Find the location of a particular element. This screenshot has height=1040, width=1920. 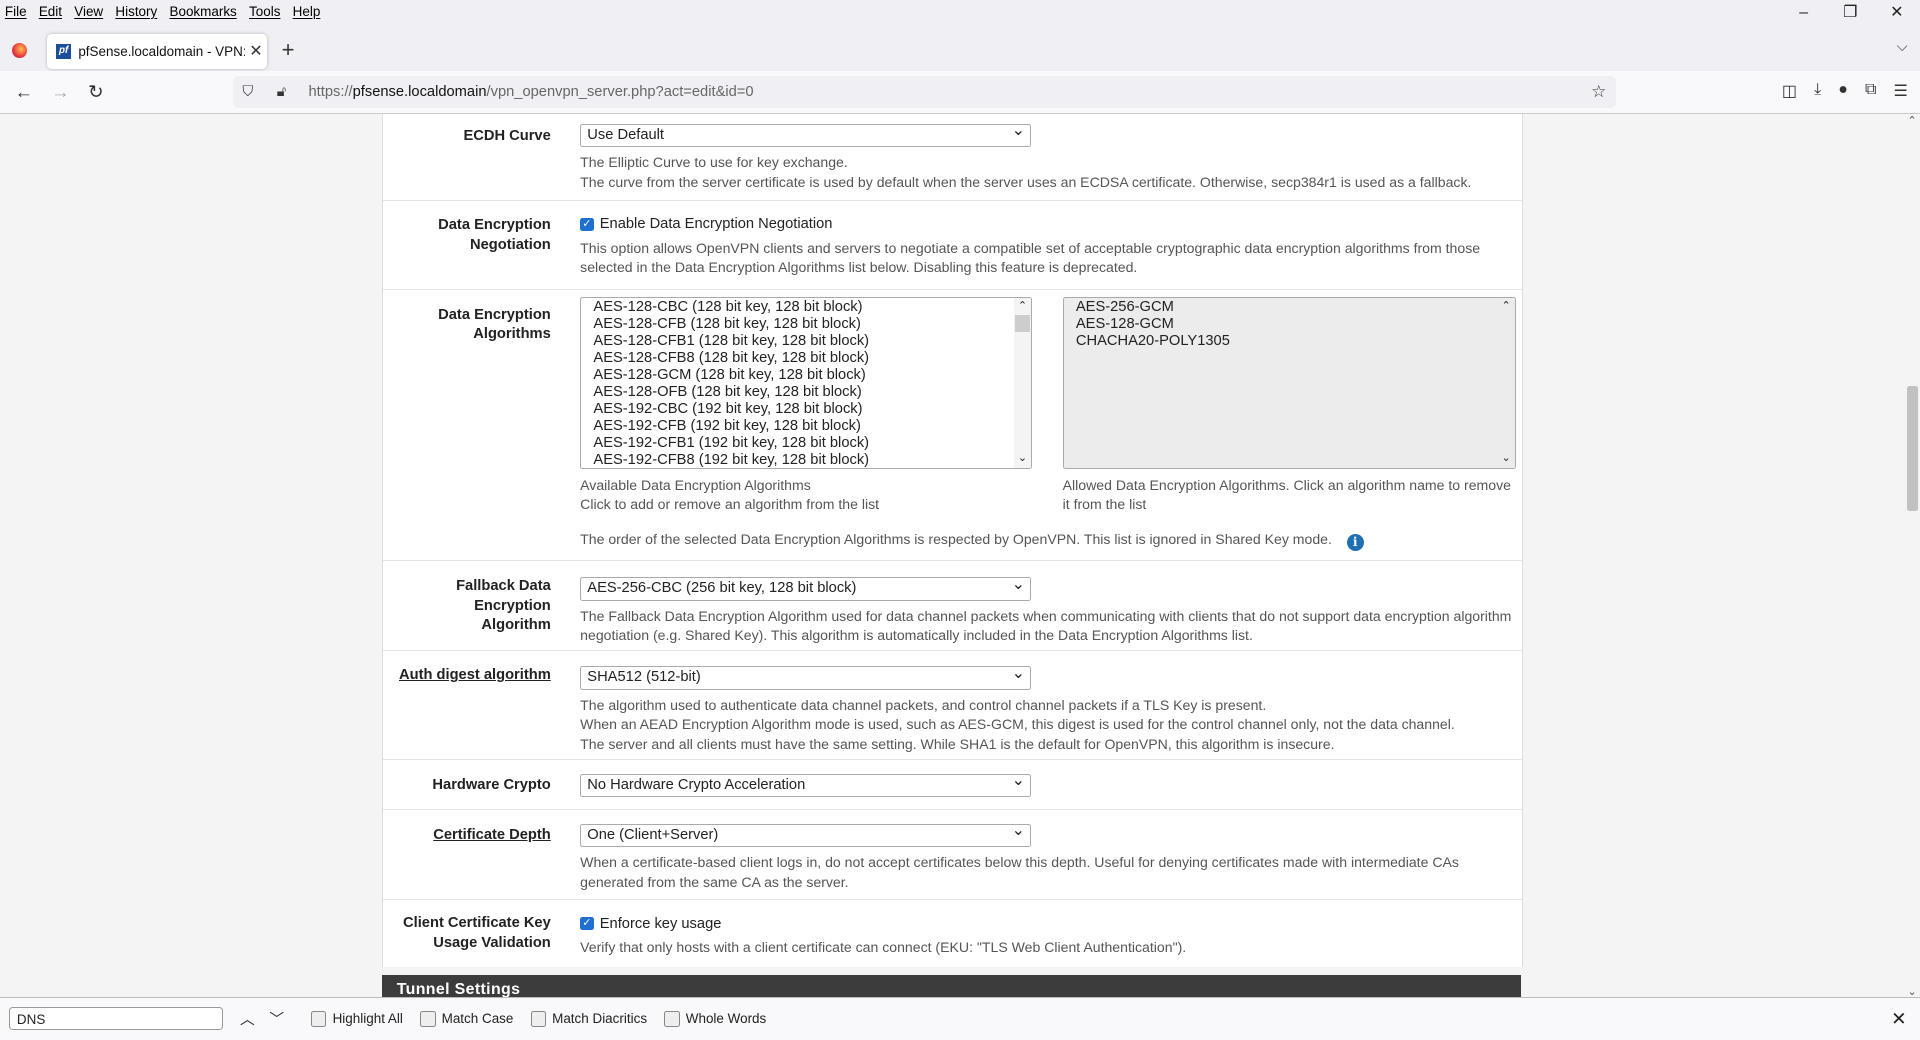

page-scrollbar: ⌃ ⌄ is located at coordinates (1912, 555).